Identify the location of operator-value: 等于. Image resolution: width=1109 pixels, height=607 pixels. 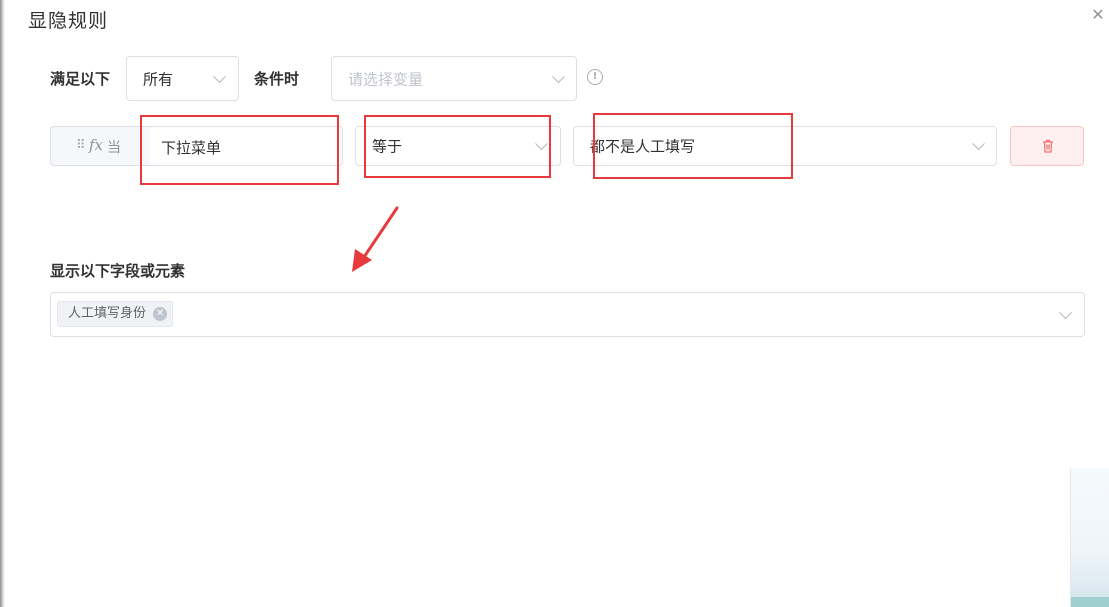
(387, 146).